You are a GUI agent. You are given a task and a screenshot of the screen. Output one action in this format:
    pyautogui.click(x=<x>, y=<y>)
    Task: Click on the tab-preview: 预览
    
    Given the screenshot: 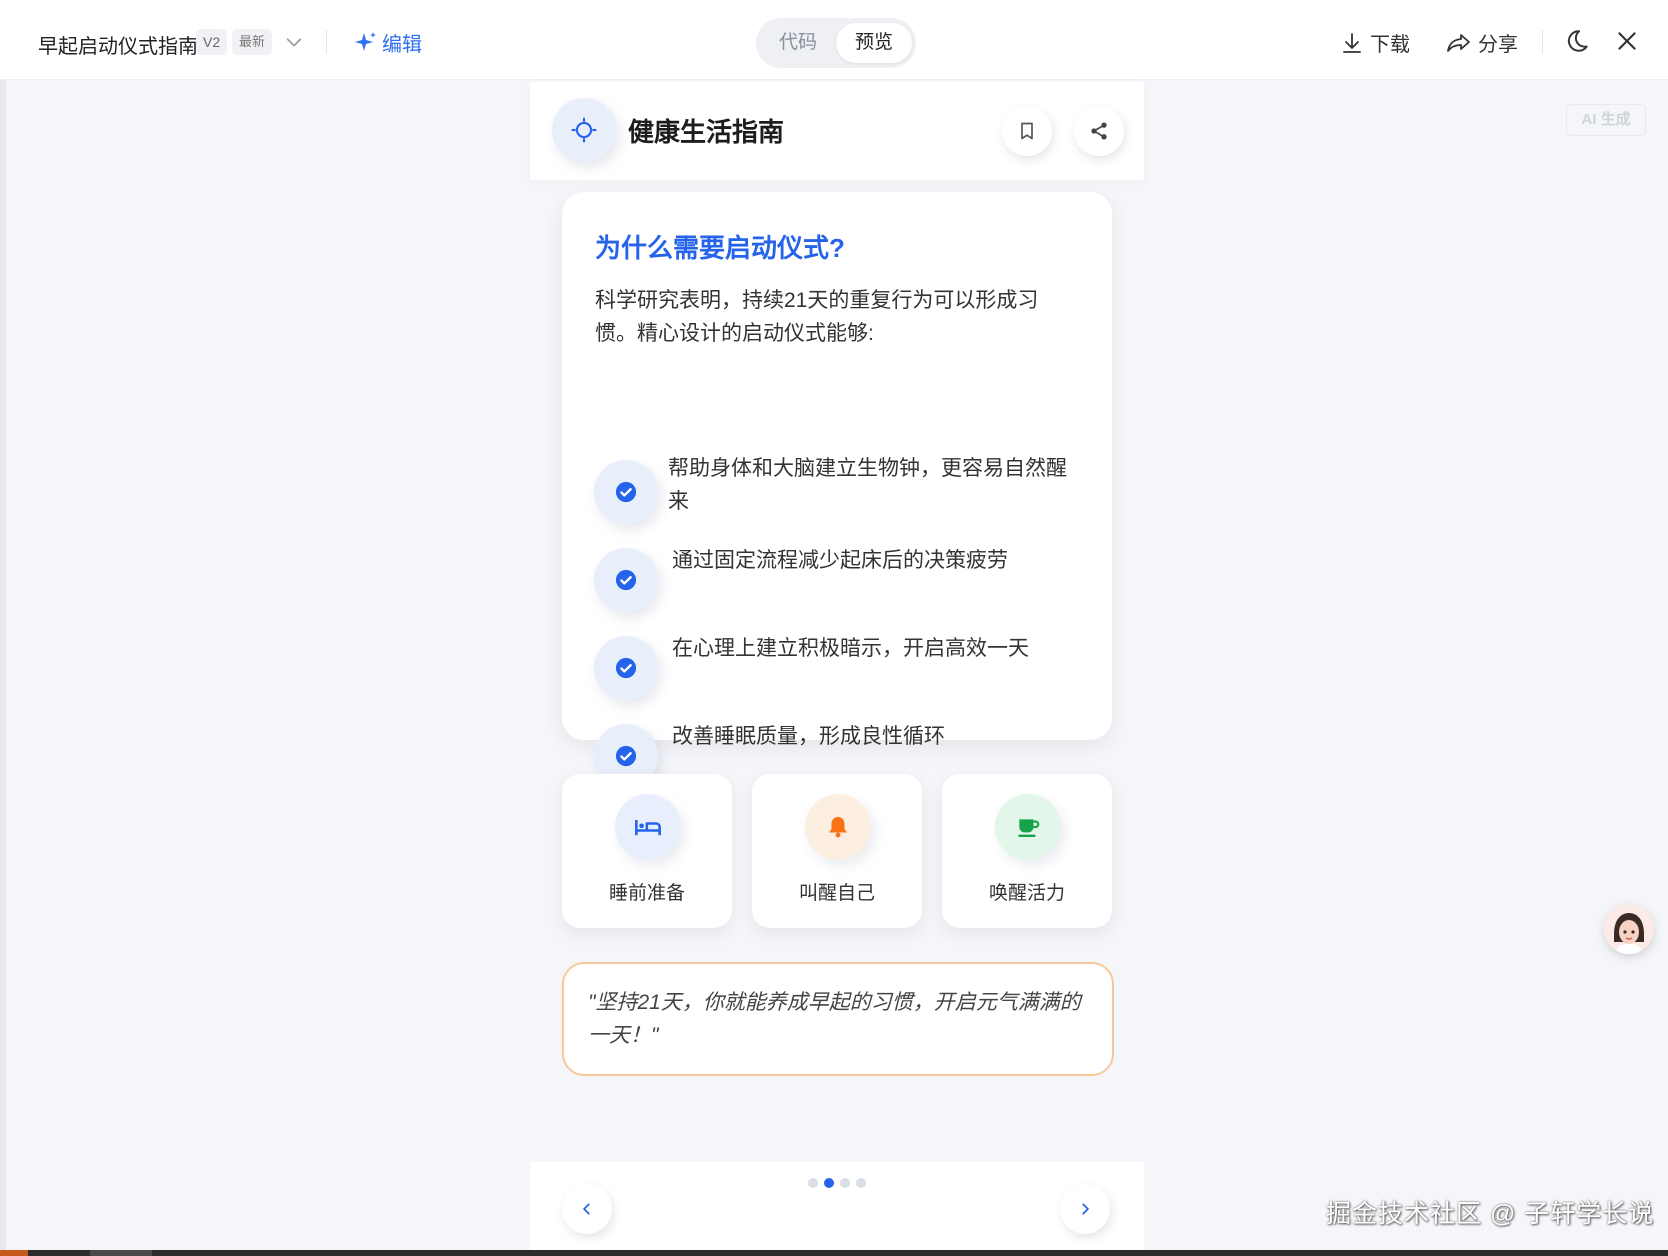 What is the action you would take?
    pyautogui.click(x=874, y=43)
    